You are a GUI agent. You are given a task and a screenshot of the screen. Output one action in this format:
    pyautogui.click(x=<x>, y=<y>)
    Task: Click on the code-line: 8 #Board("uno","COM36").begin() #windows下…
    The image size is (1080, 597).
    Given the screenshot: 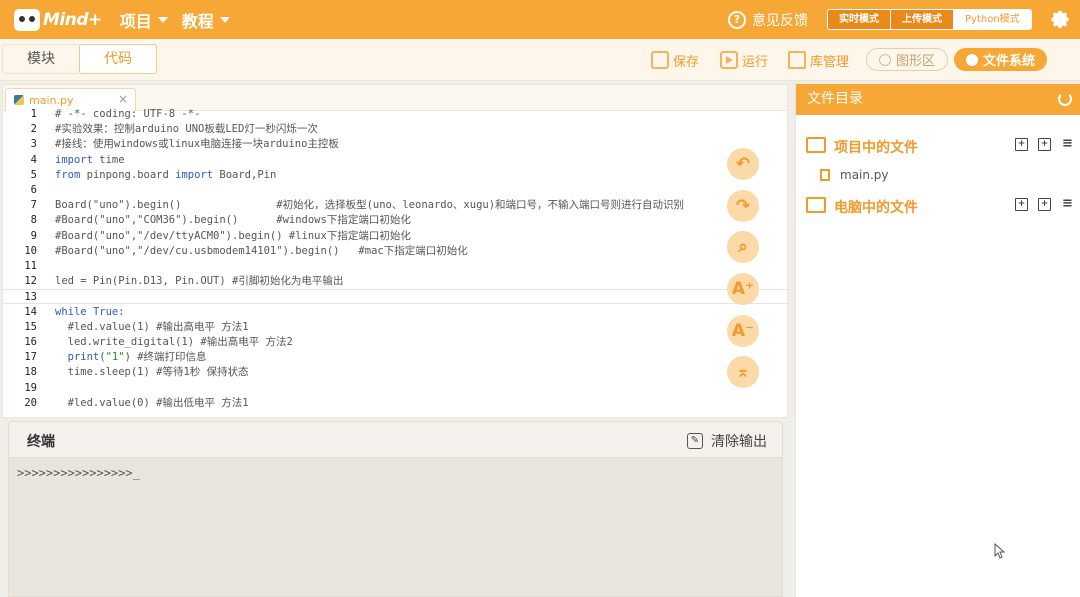 What is the action you would take?
    pyautogui.click(x=395, y=220)
    